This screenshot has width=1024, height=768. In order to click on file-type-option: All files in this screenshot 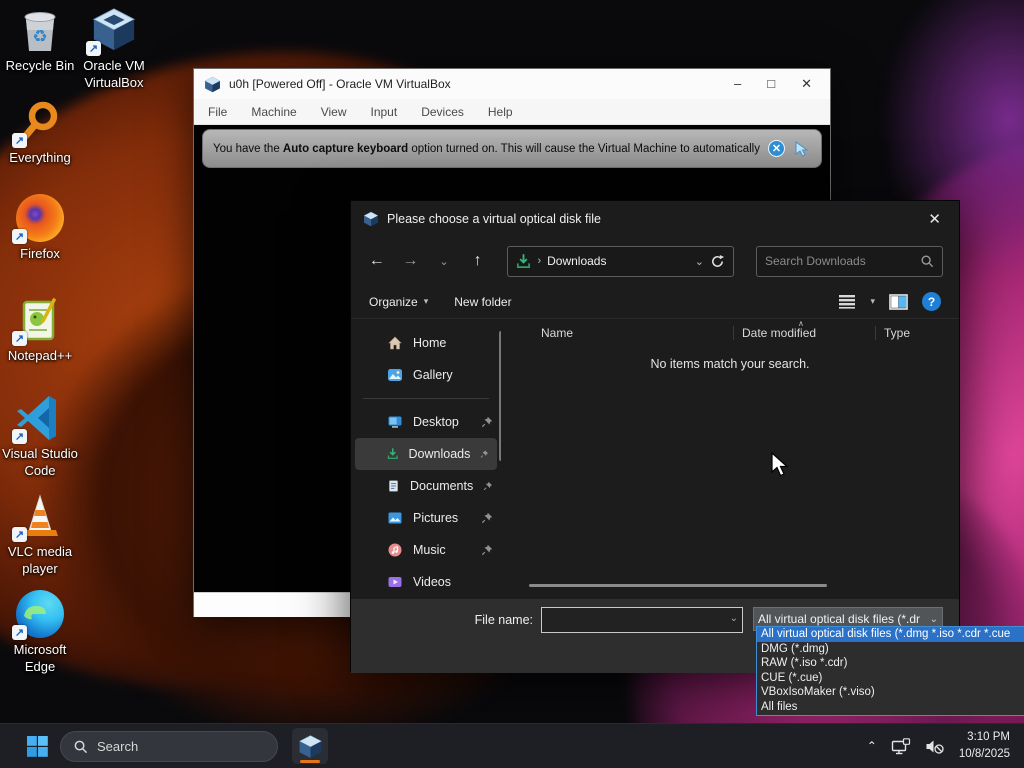, I will do `click(890, 707)`.